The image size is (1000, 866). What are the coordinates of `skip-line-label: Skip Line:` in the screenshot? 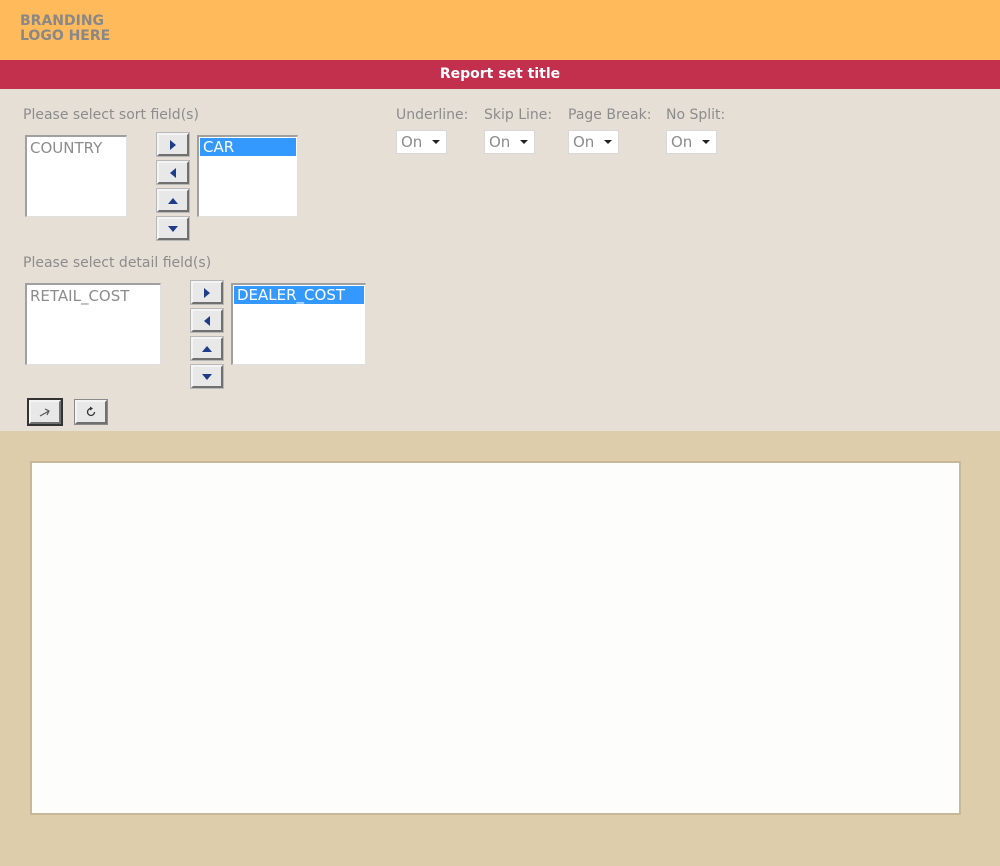 It's located at (518, 115).